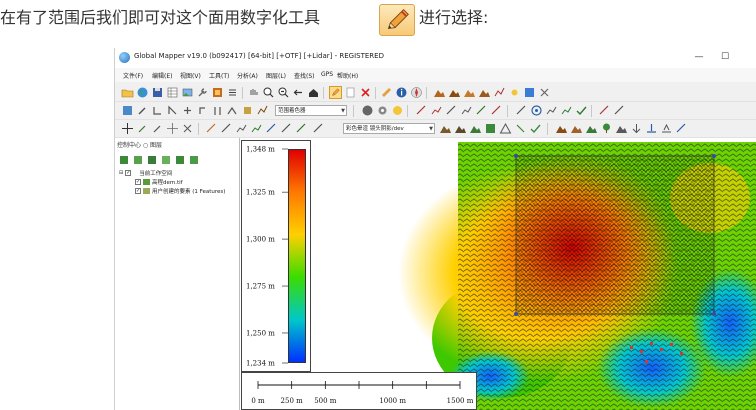  I want to click on 3d-tool-icon-2, so click(576, 128).